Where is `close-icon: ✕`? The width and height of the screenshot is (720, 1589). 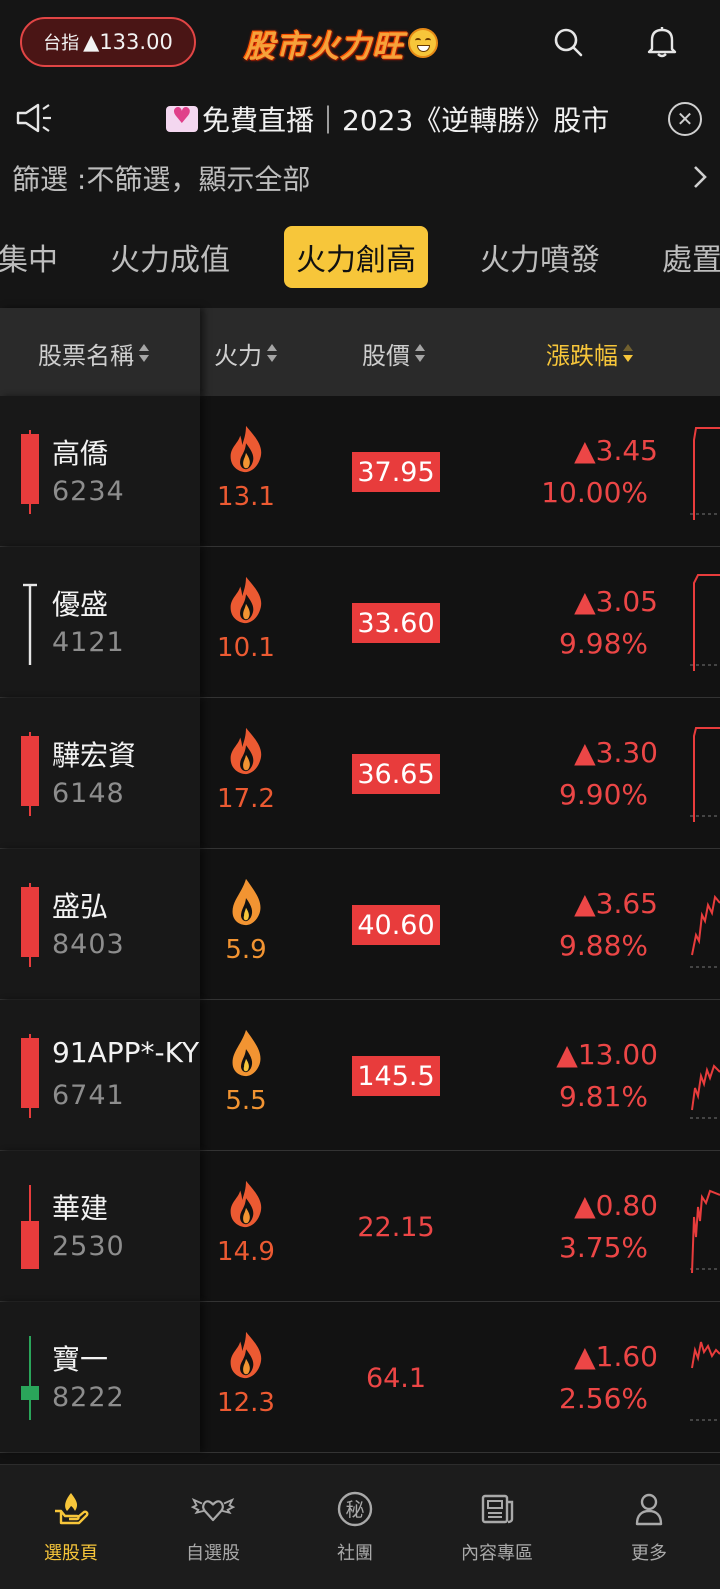
close-icon: ✕ is located at coordinates (685, 119).